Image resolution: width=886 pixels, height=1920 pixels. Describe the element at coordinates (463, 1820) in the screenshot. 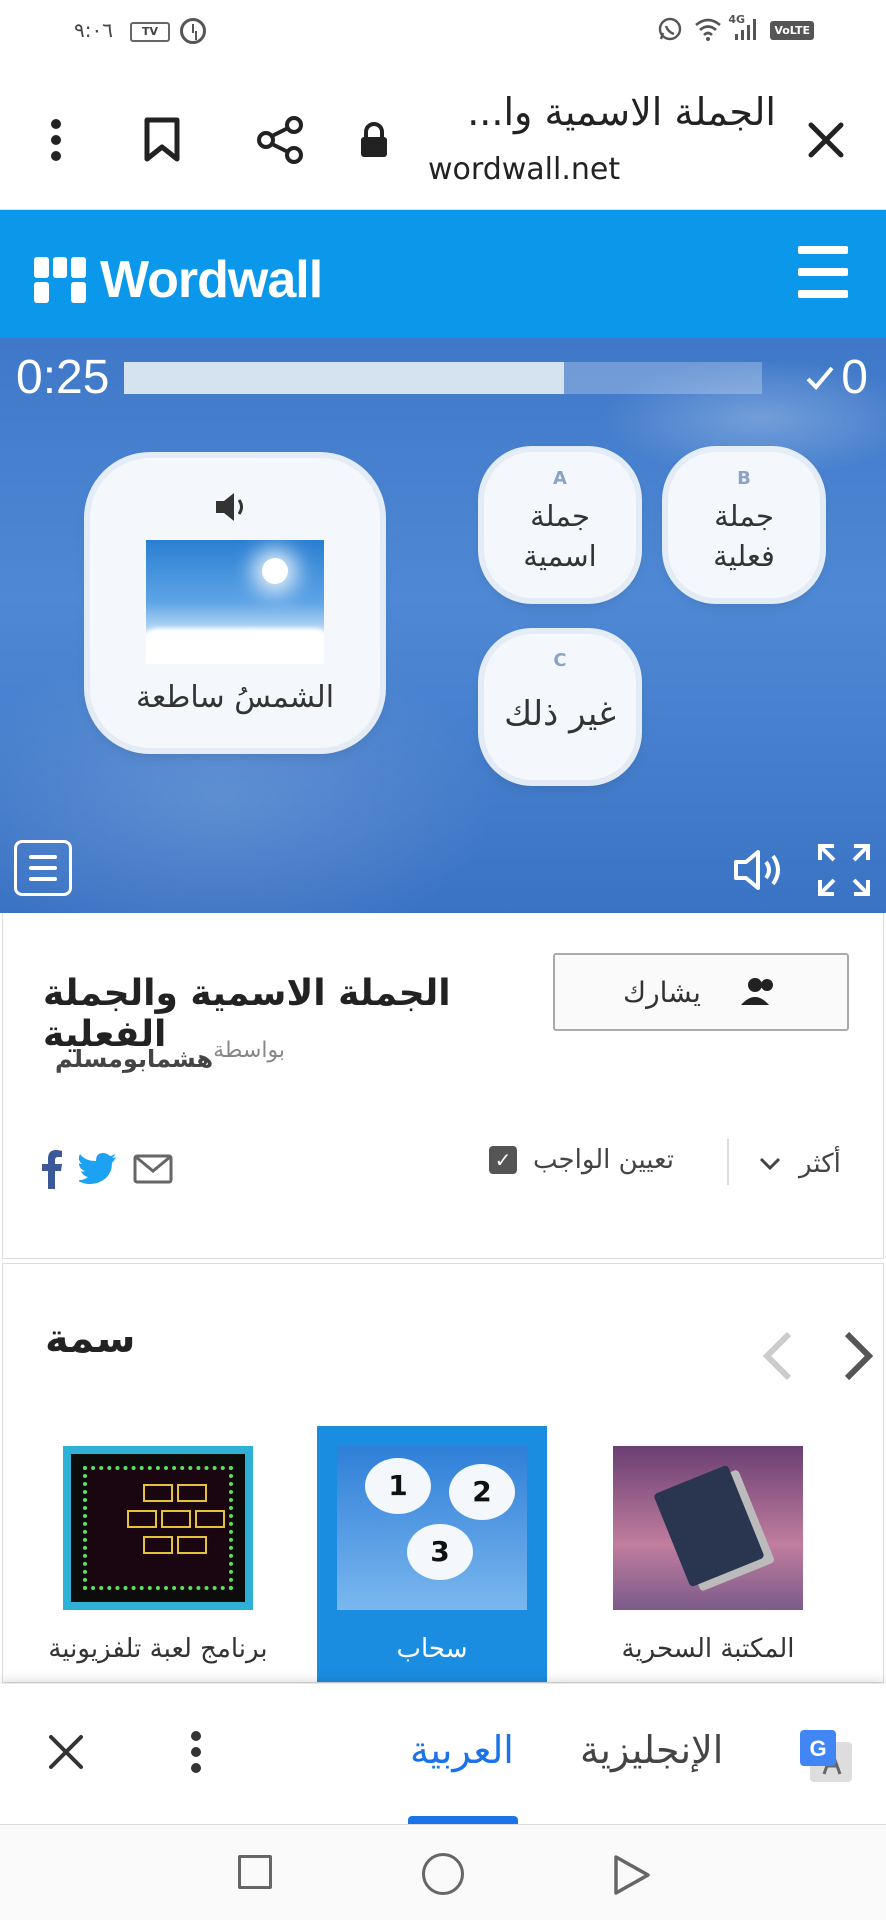

I see `active-tab-indicator` at that location.